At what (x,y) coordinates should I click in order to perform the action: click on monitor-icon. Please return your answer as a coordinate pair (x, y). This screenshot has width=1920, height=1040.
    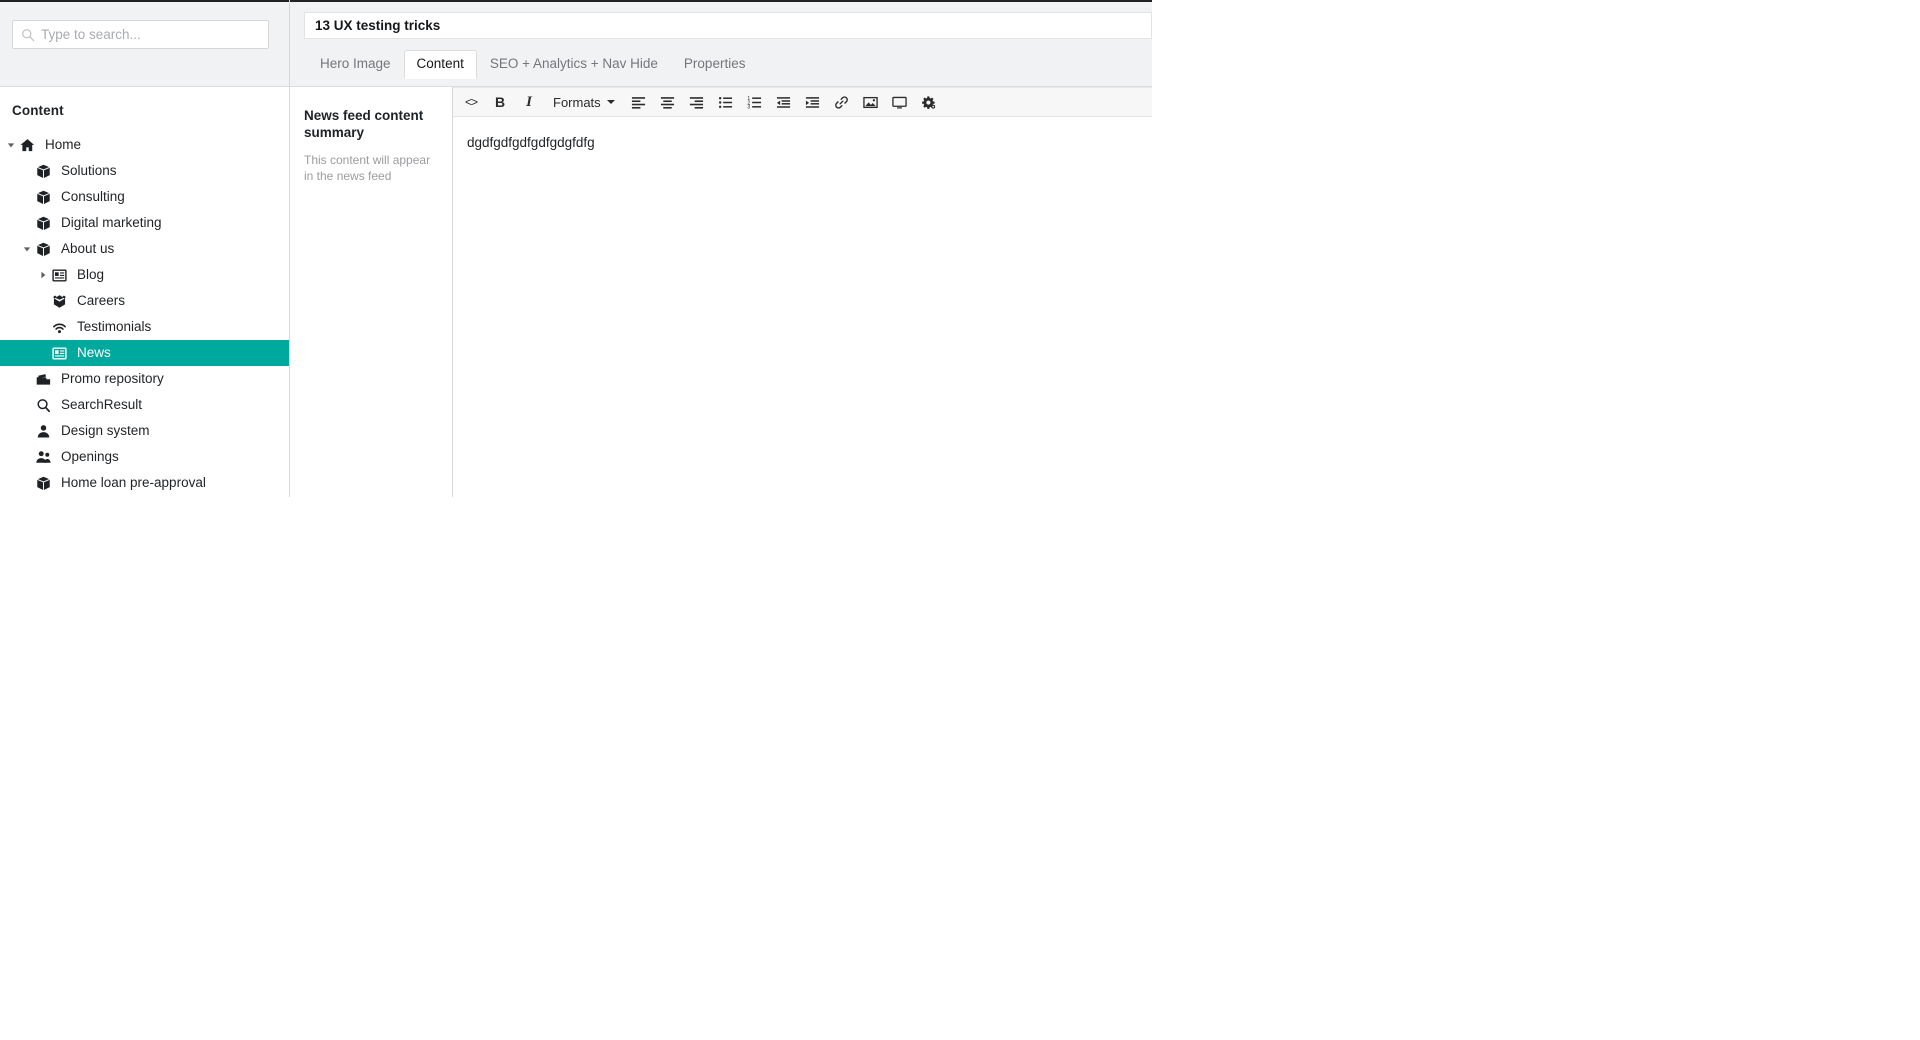
    Looking at the image, I should click on (899, 102).